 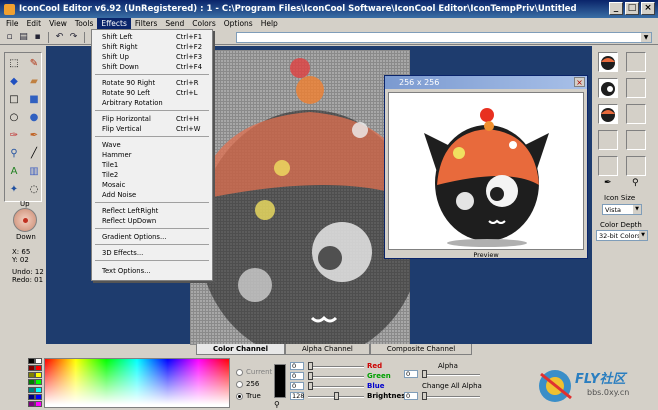 I want to click on open-folder-icon: ▤, so click(x=23, y=37).